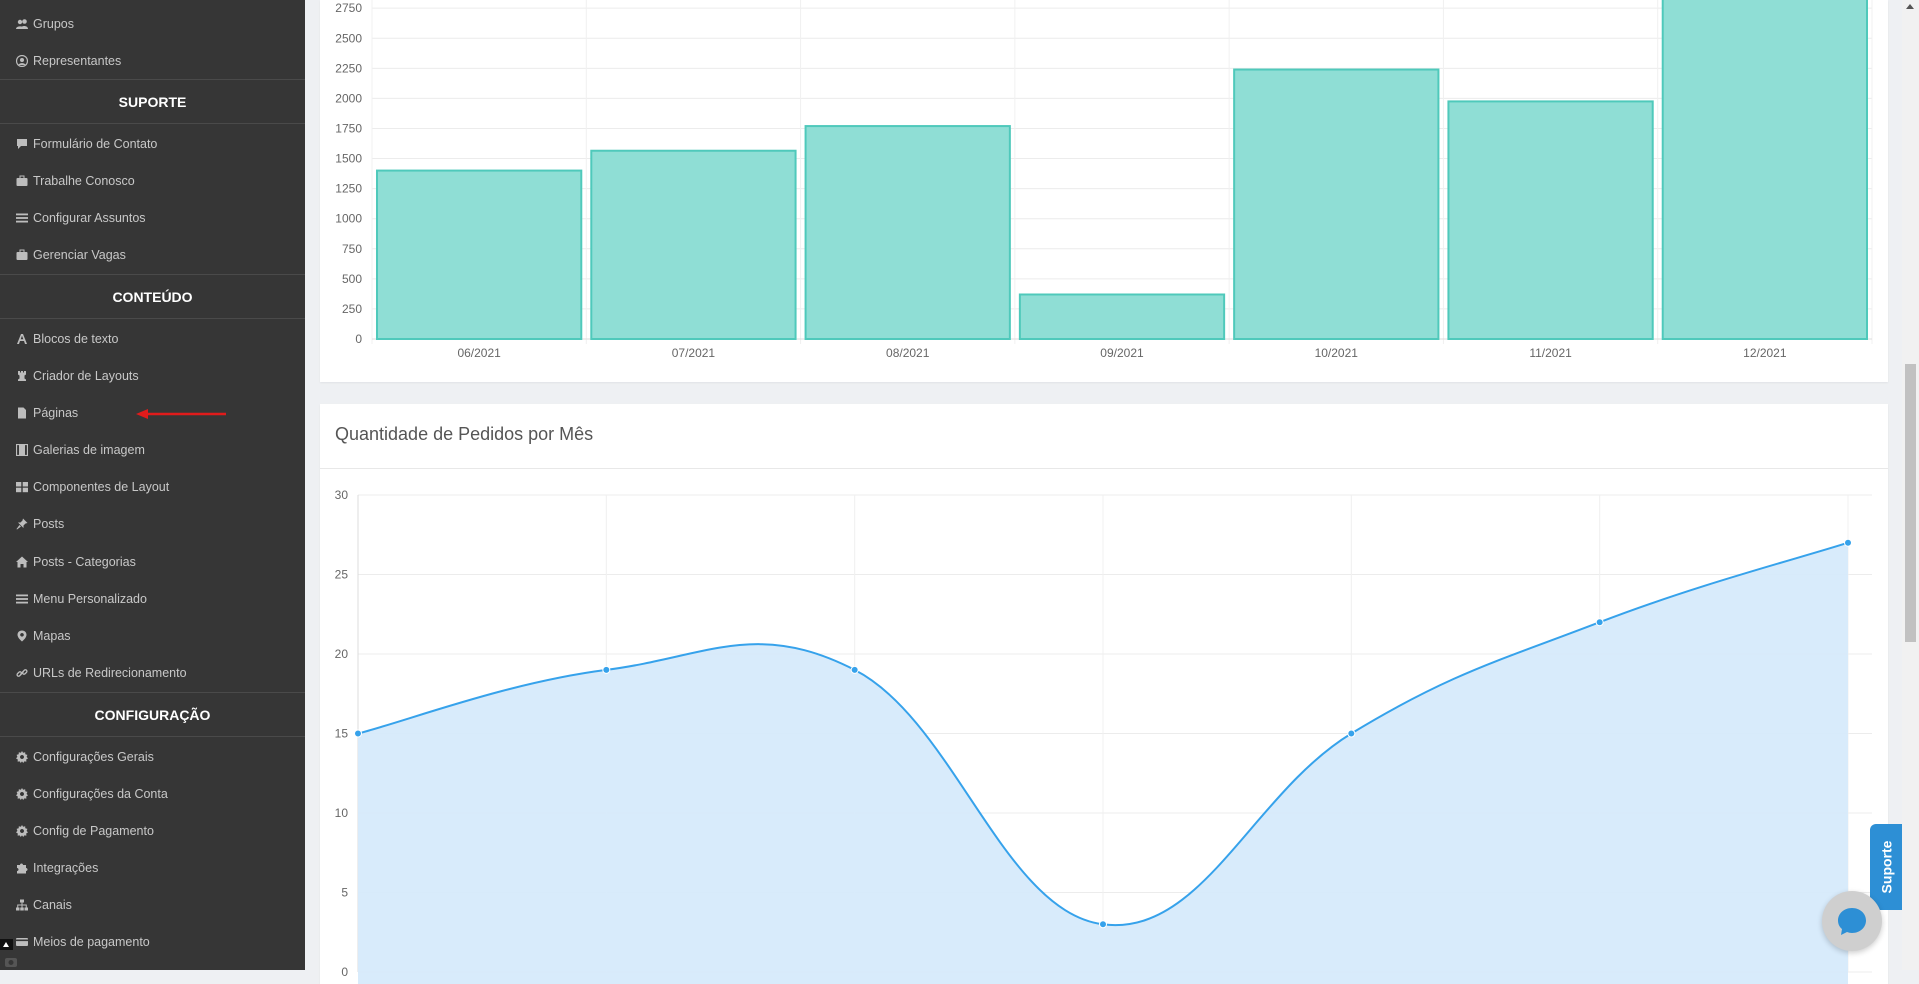 The height and width of the screenshot is (984, 1919). Describe the element at coordinates (22, 562) in the screenshot. I see `home-icon` at that location.